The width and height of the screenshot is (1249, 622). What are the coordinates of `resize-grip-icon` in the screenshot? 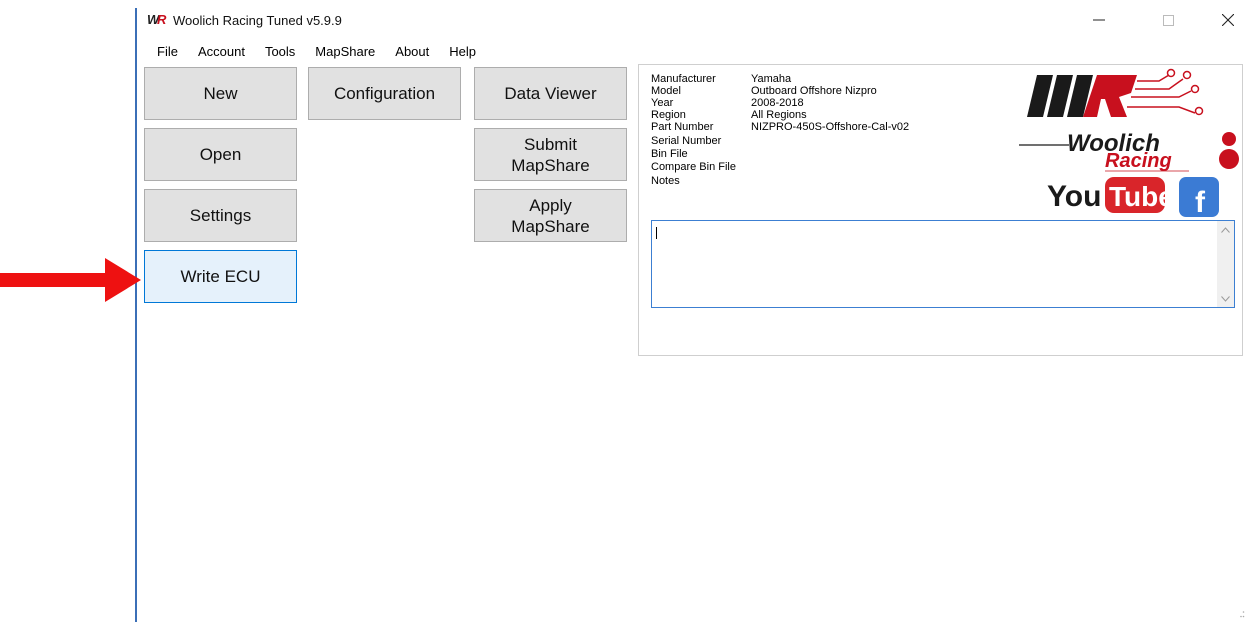 It's located at (1241, 614).